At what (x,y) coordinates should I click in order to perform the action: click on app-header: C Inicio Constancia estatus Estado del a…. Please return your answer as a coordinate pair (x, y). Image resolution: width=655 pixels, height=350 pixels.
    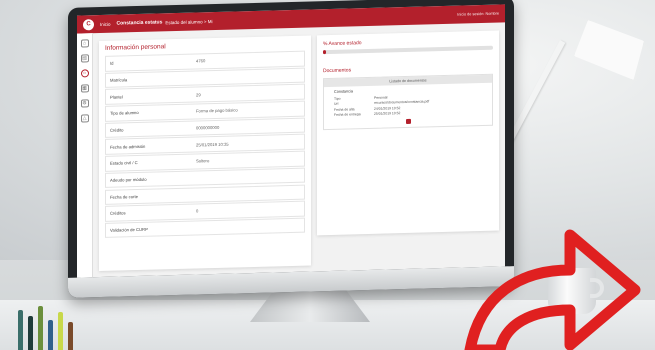
    Looking at the image, I should click on (291, 19).